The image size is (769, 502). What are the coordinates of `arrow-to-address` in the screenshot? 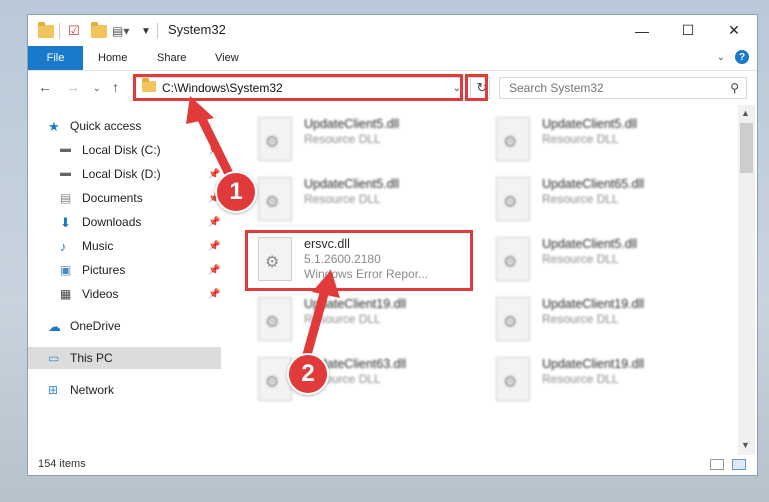 It's located at (211, 140).